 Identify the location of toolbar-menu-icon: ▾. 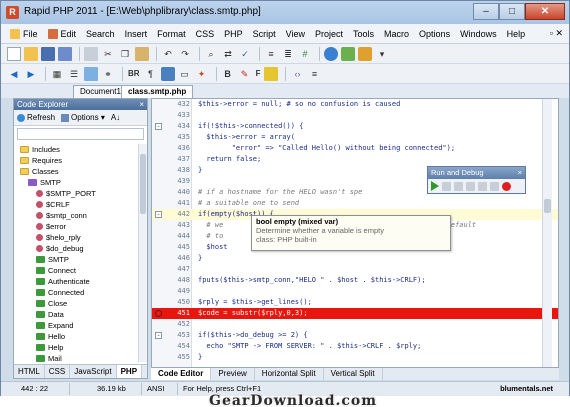
(382, 54).